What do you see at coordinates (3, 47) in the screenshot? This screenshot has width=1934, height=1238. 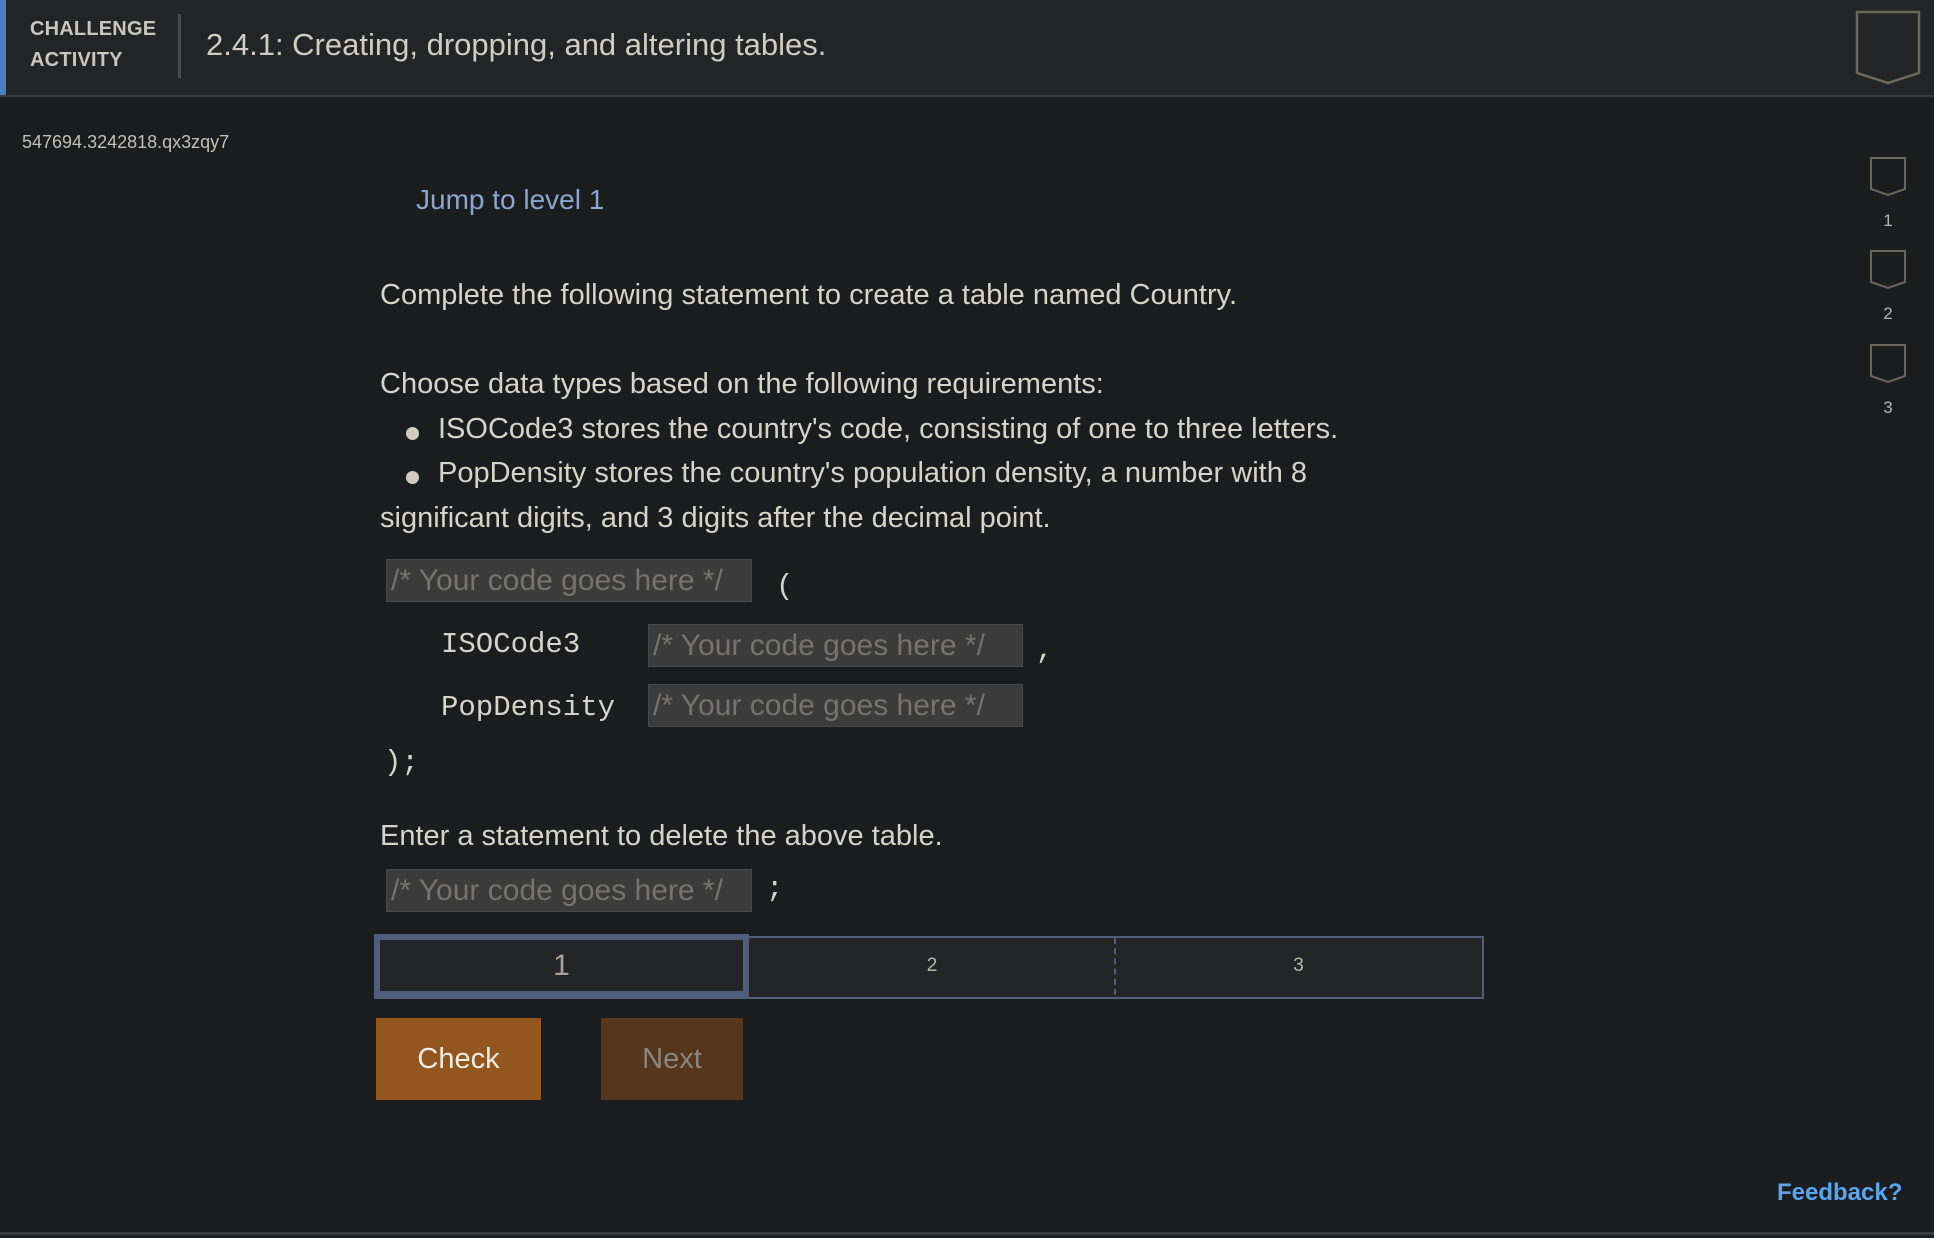 I see `header-accent-stripe` at bounding box center [3, 47].